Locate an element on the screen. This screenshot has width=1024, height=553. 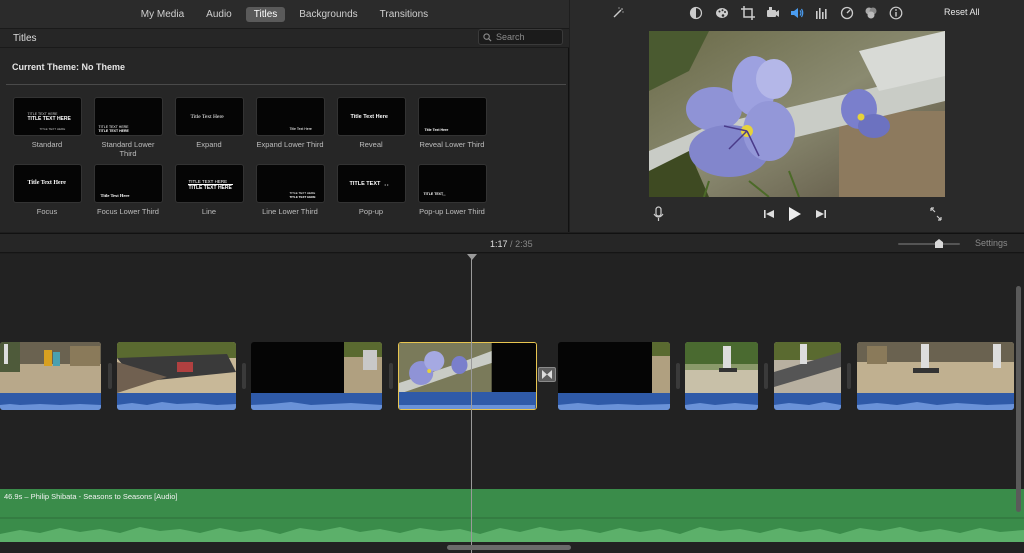
title-tile-focus-lower-third: Title Text Here Focus Lower Third is located at coordinates (128, 190).